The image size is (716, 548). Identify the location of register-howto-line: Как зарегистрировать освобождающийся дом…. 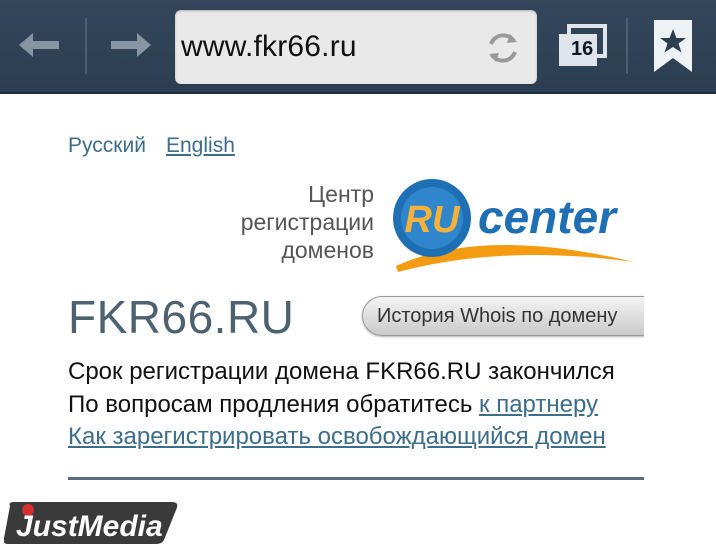
(337, 437).